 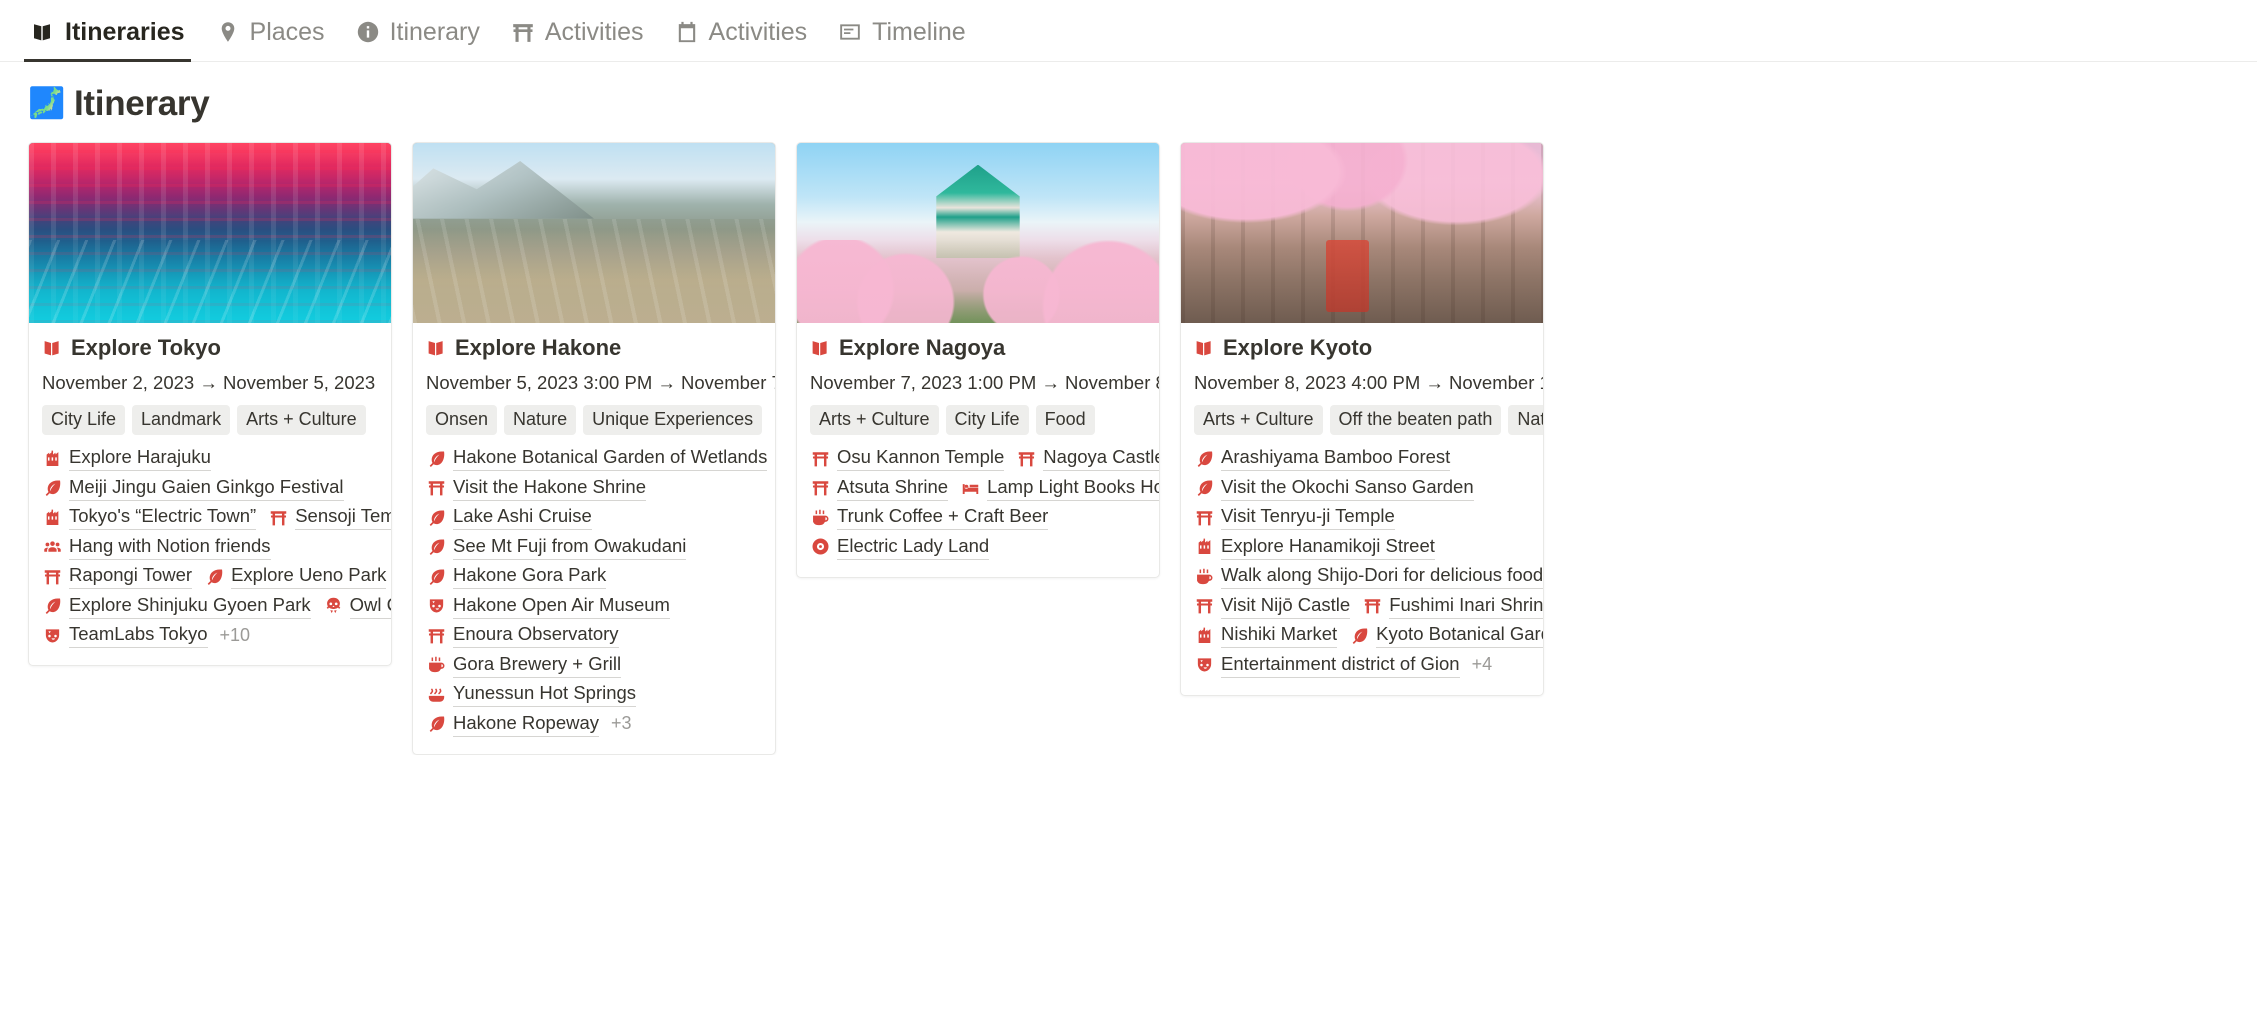 I want to click on page-link: Visit the Hakone Shrine, so click(x=536, y=488).